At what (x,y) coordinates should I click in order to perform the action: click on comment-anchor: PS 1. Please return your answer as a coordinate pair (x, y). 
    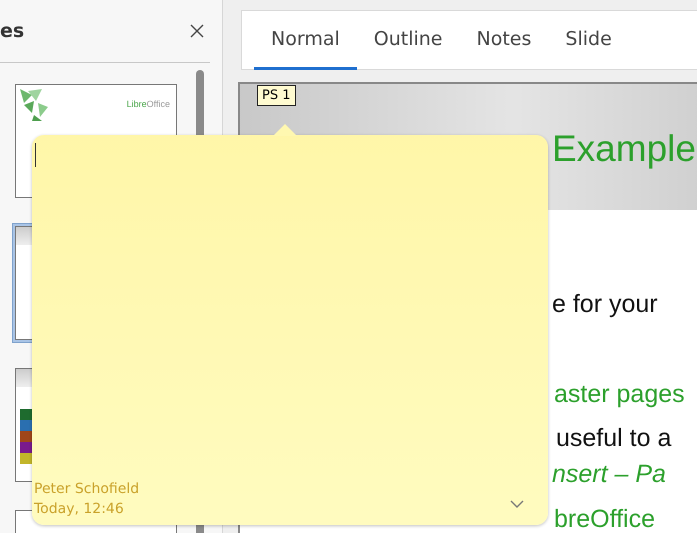
    Looking at the image, I should click on (276, 95).